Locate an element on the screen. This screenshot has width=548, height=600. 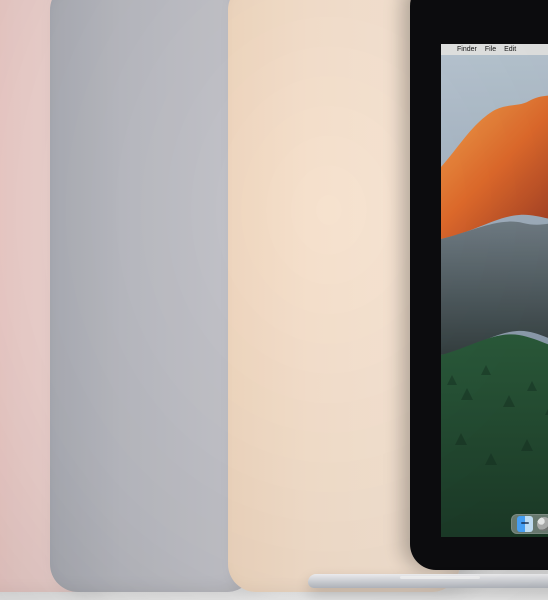
menubar-item-edit: Edit is located at coordinates (510, 49).